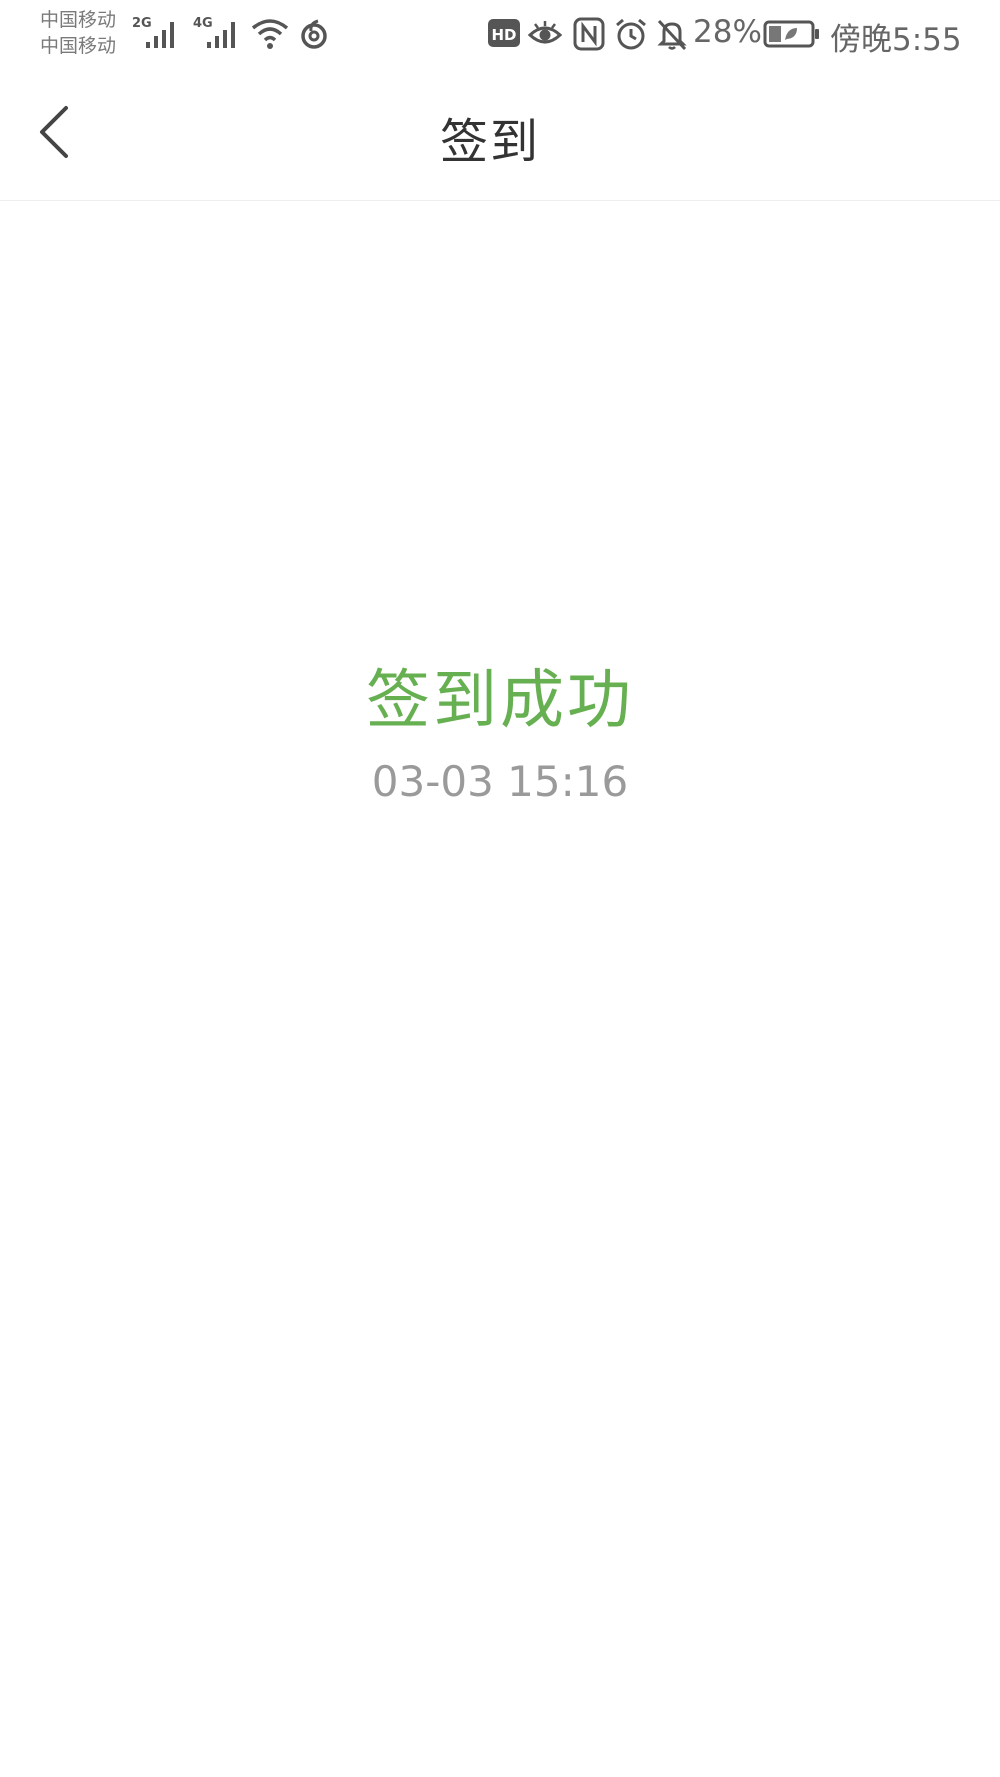 This screenshot has width=1000, height=1777. Describe the element at coordinates (489, 142) in the screenshot. I see `page-title: 签到` at that location.